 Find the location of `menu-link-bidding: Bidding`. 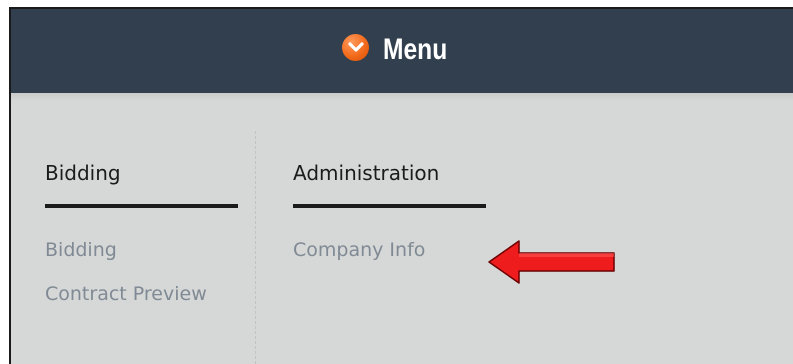

menu-link-bidding: Bidding is located at coordinates (141, 250).